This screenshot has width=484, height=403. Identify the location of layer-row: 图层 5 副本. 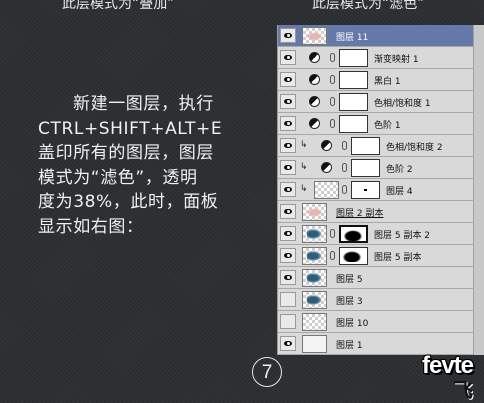
(376, 256).